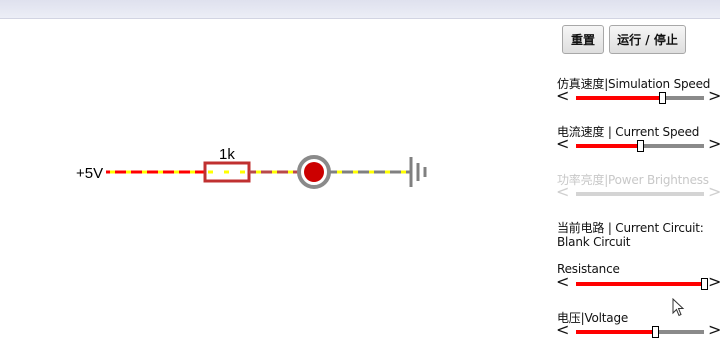 The image size is (720, 360). I want to click on current-circuit-name: Blank Circuit, so click(594, 242).